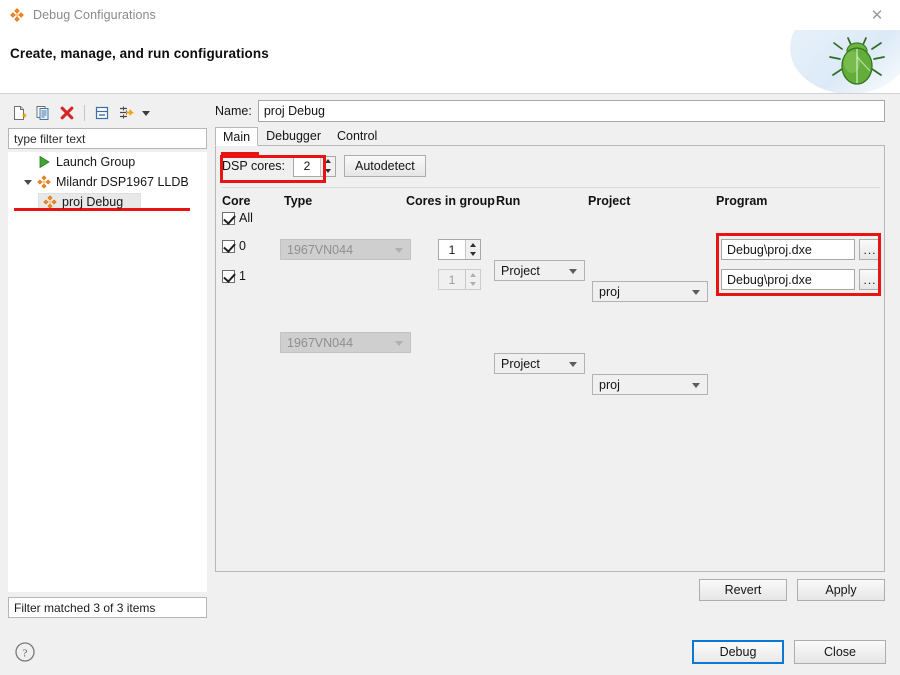 The height and width of the screenshot is (675, 900). Describe the element at coordinates (508, 201) in the screenshot. I see `column-header-run: Run` at that location.